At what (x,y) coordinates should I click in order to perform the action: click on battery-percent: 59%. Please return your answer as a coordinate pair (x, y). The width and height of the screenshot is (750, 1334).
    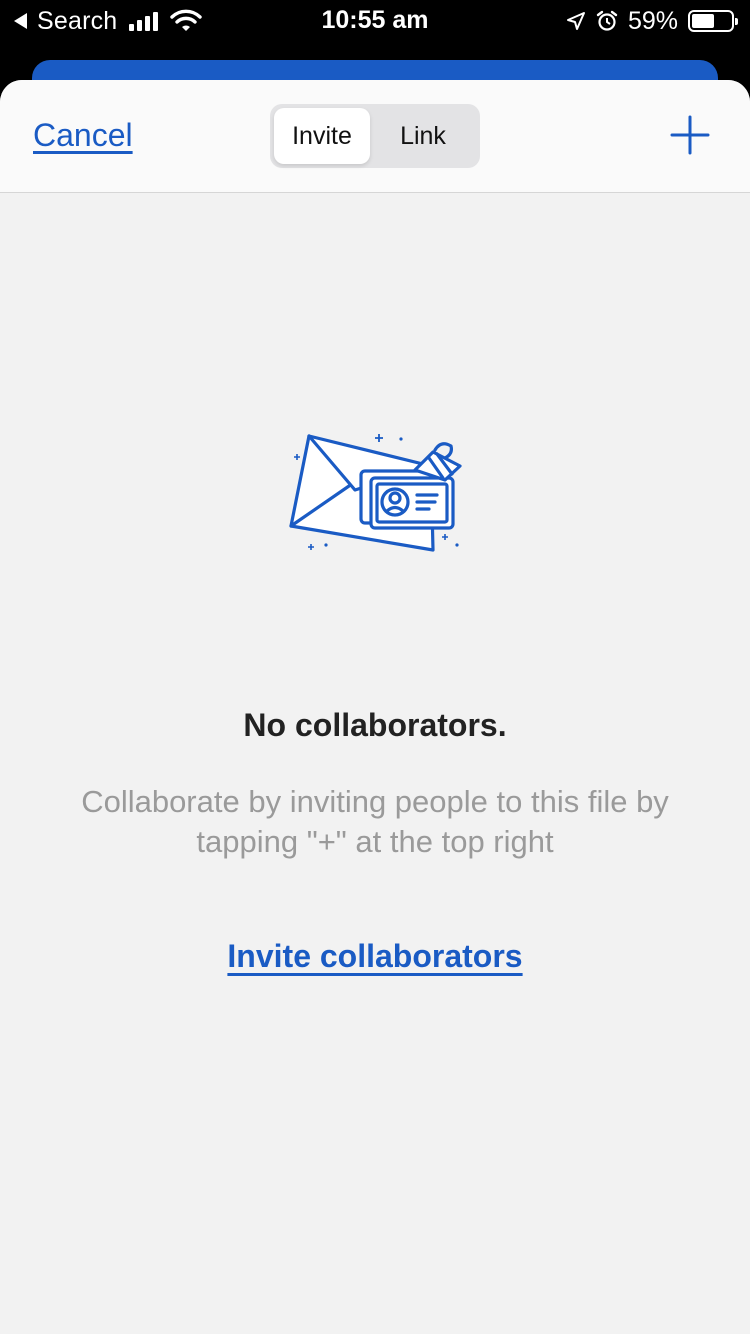
    Looking at the image, I should click on (652, 20).